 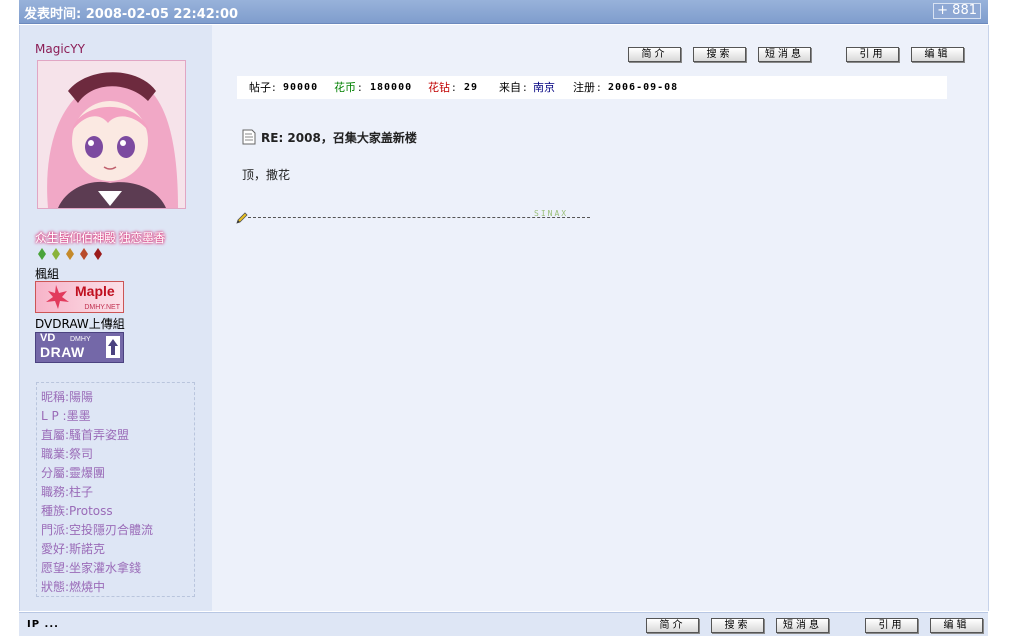 I want to click on post-footer: IP ... 简介 搜索 短消息 引用 编辑, so click(x=503, y=624).